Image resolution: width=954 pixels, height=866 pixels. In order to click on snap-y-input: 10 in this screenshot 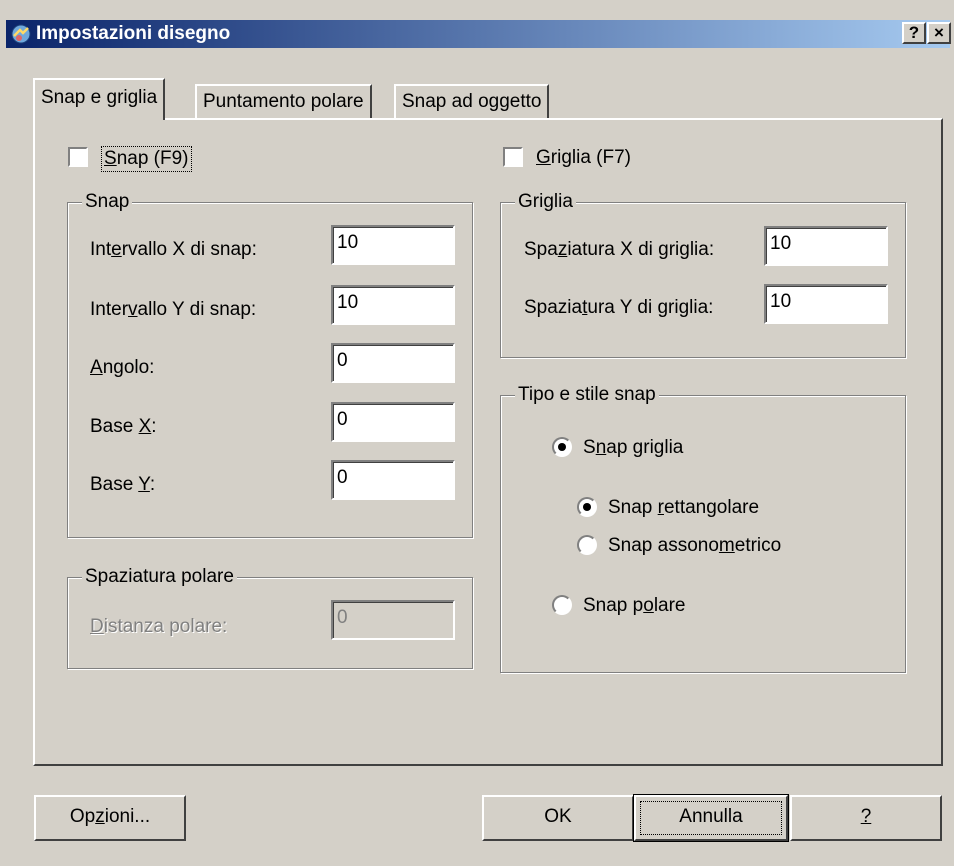, I will do `click(393, 305)`.